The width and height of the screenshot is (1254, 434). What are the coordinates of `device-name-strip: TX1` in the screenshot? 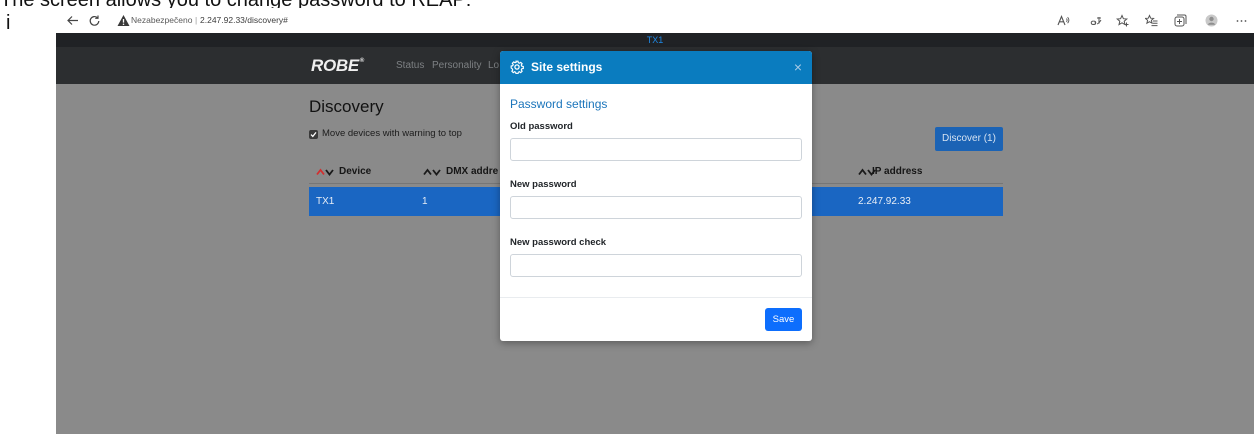 It's located at (655, 40).